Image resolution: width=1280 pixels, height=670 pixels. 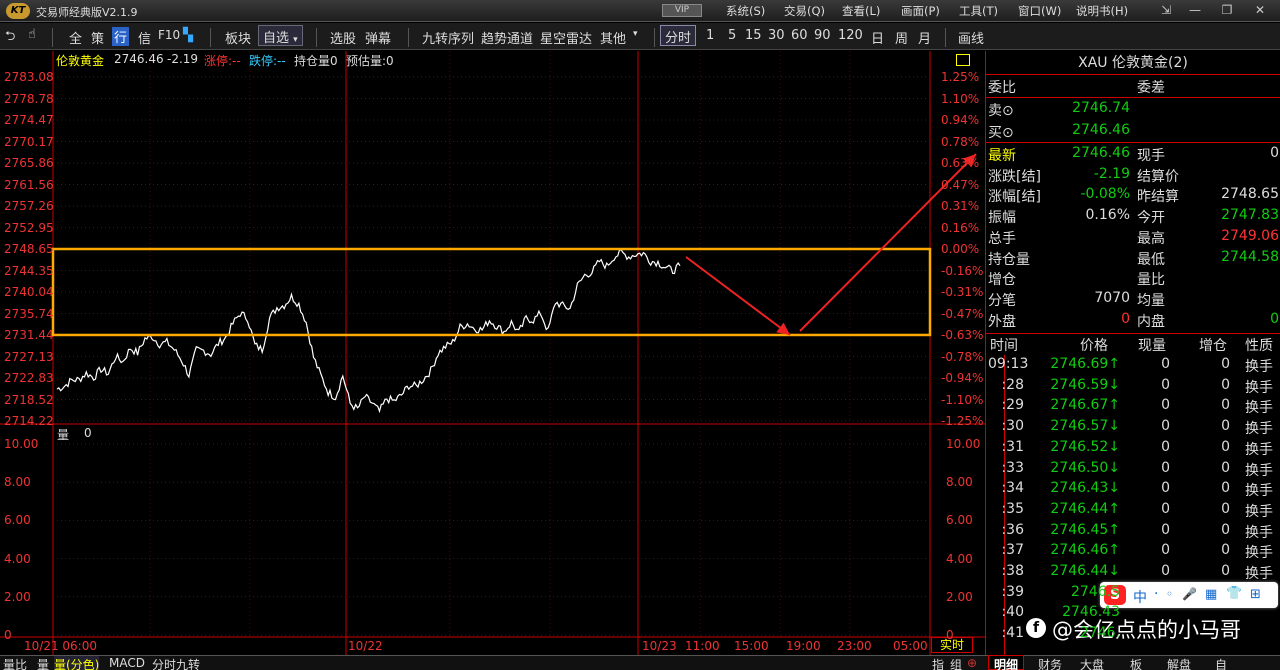 I want to click on panel-toggle-icon, so click(x=963, y=60).